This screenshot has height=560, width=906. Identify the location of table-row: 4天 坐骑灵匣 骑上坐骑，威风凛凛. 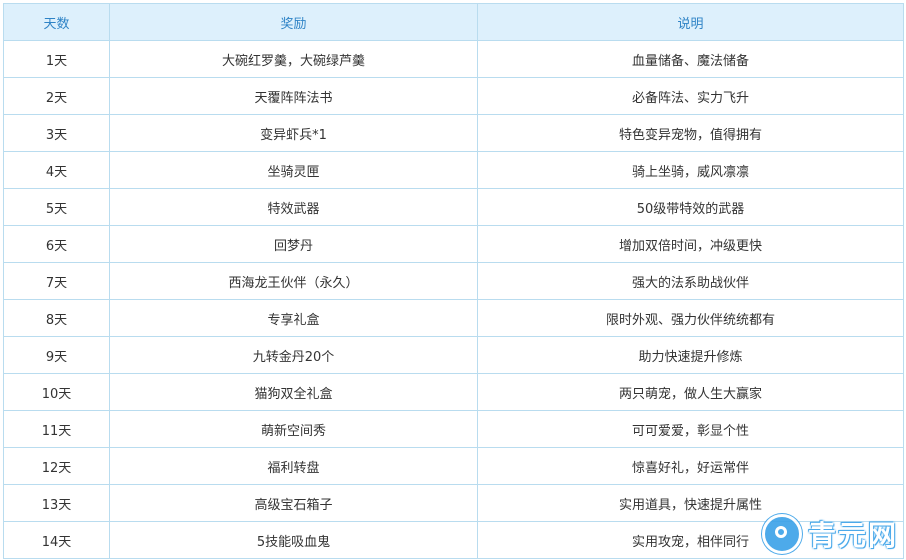
(453, 170).